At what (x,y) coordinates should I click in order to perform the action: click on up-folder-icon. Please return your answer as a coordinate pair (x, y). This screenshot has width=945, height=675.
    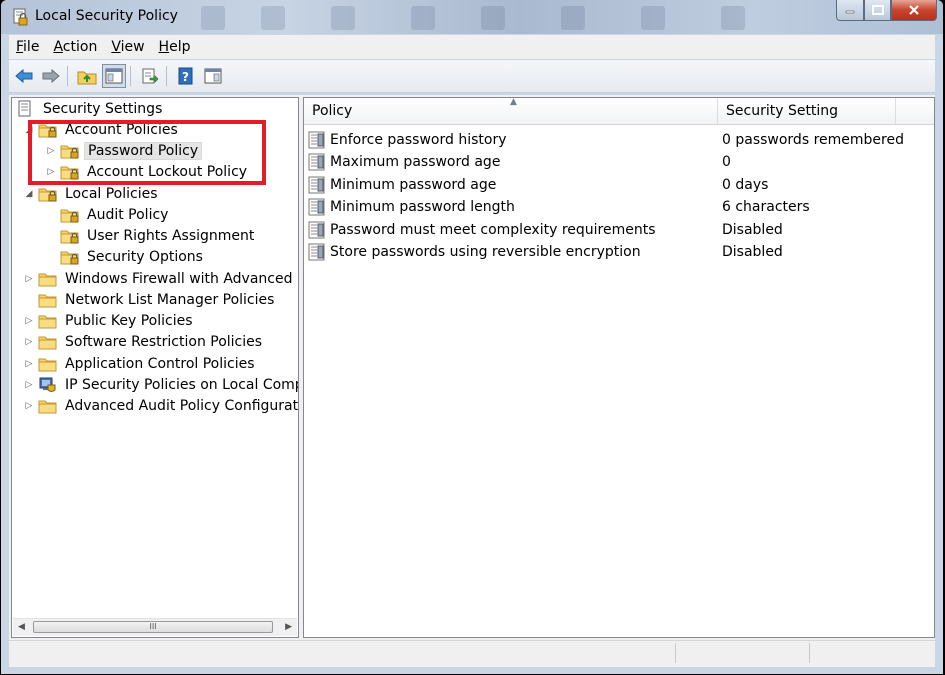
    Looking at the image, I should click on (87, 78).